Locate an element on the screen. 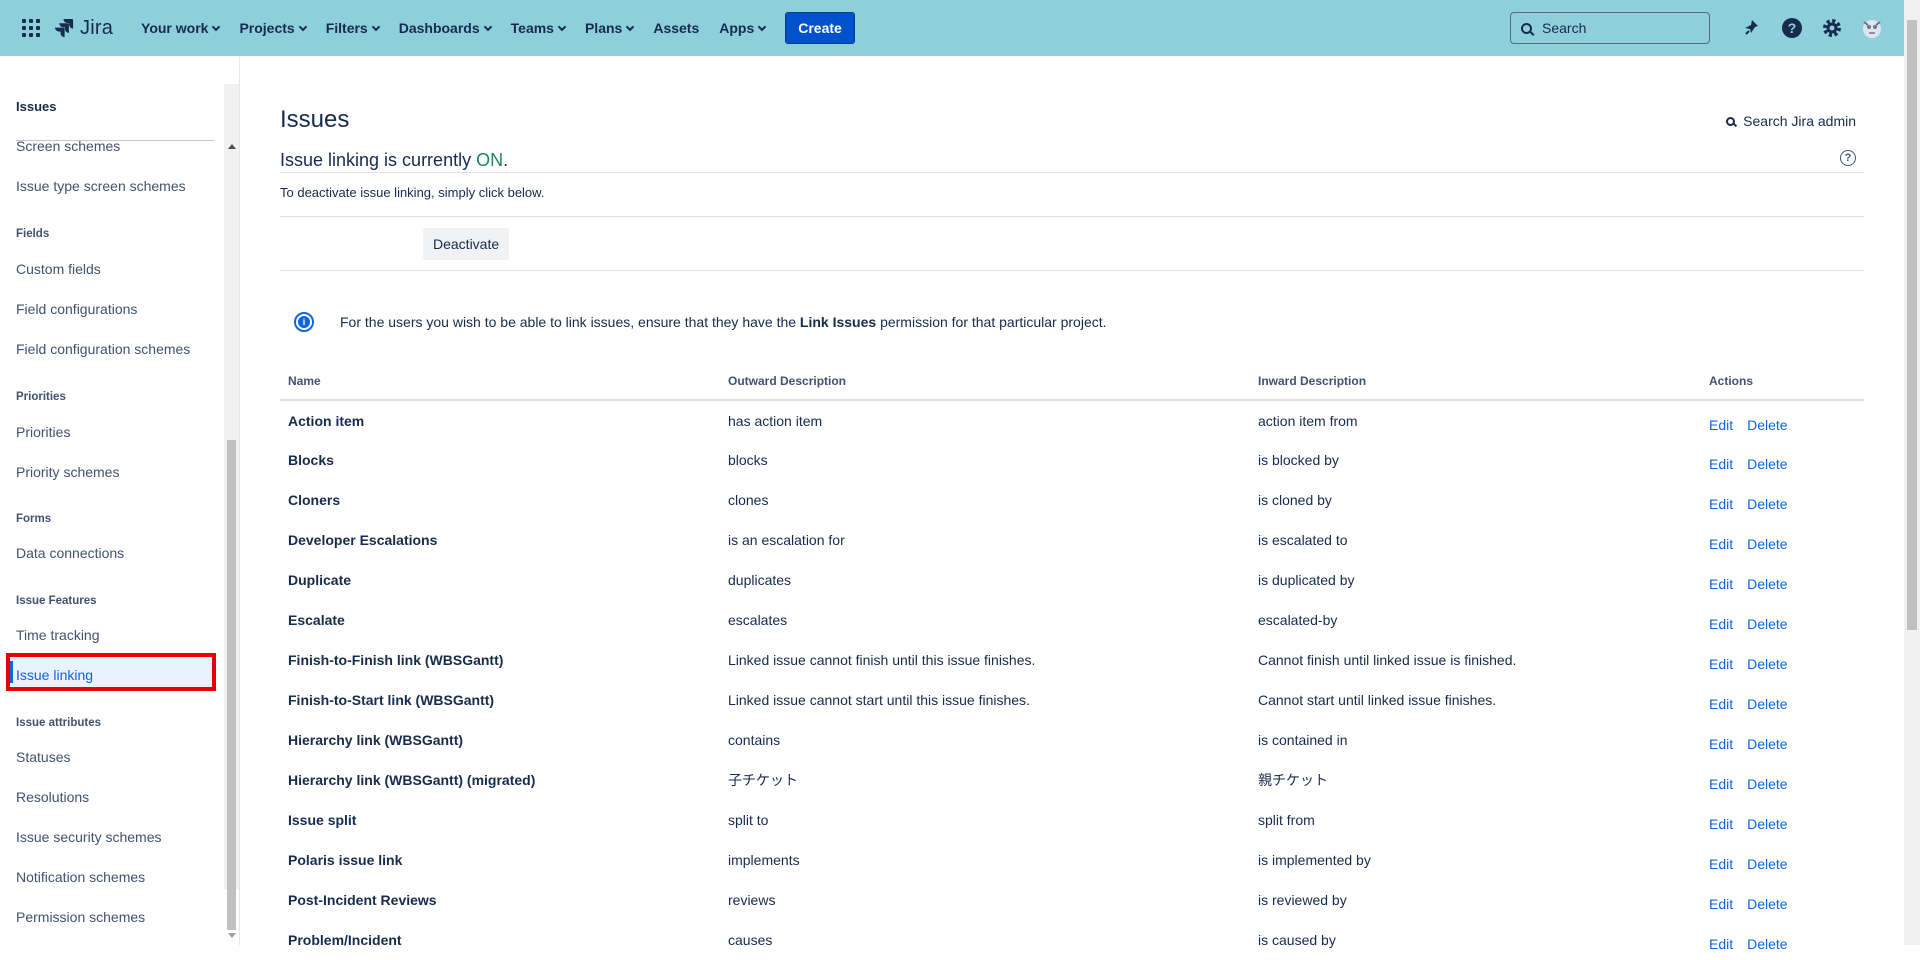 The width and height of the screenshot is (1920, 960). sidebar-item-notification-schemes: Notification schemes is located at coordinates (80, 877).